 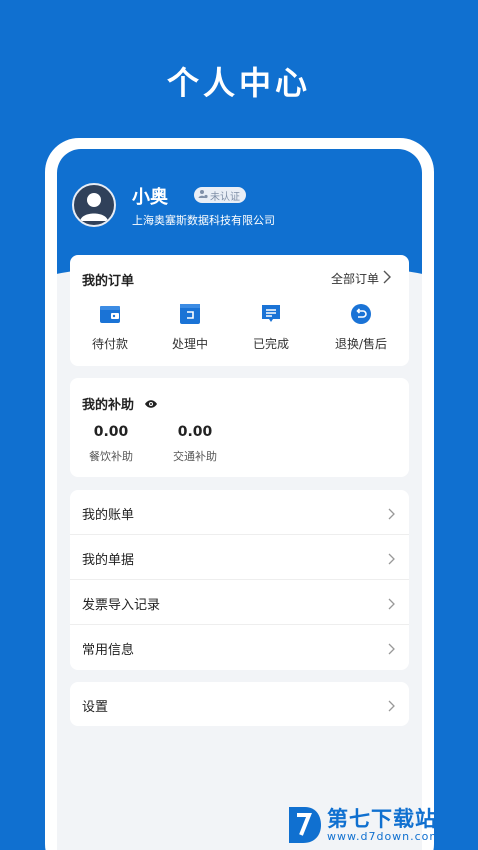 I want to click on subsidy-label: 餐饮补助, so click(x=111, y=456).